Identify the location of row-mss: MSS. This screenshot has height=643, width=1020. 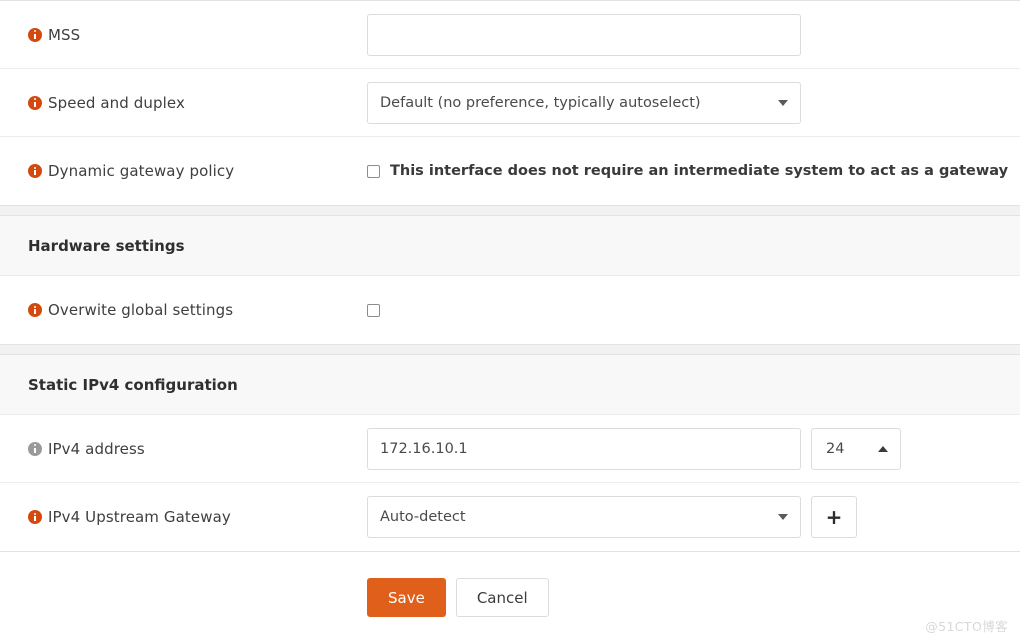
(510, 35).